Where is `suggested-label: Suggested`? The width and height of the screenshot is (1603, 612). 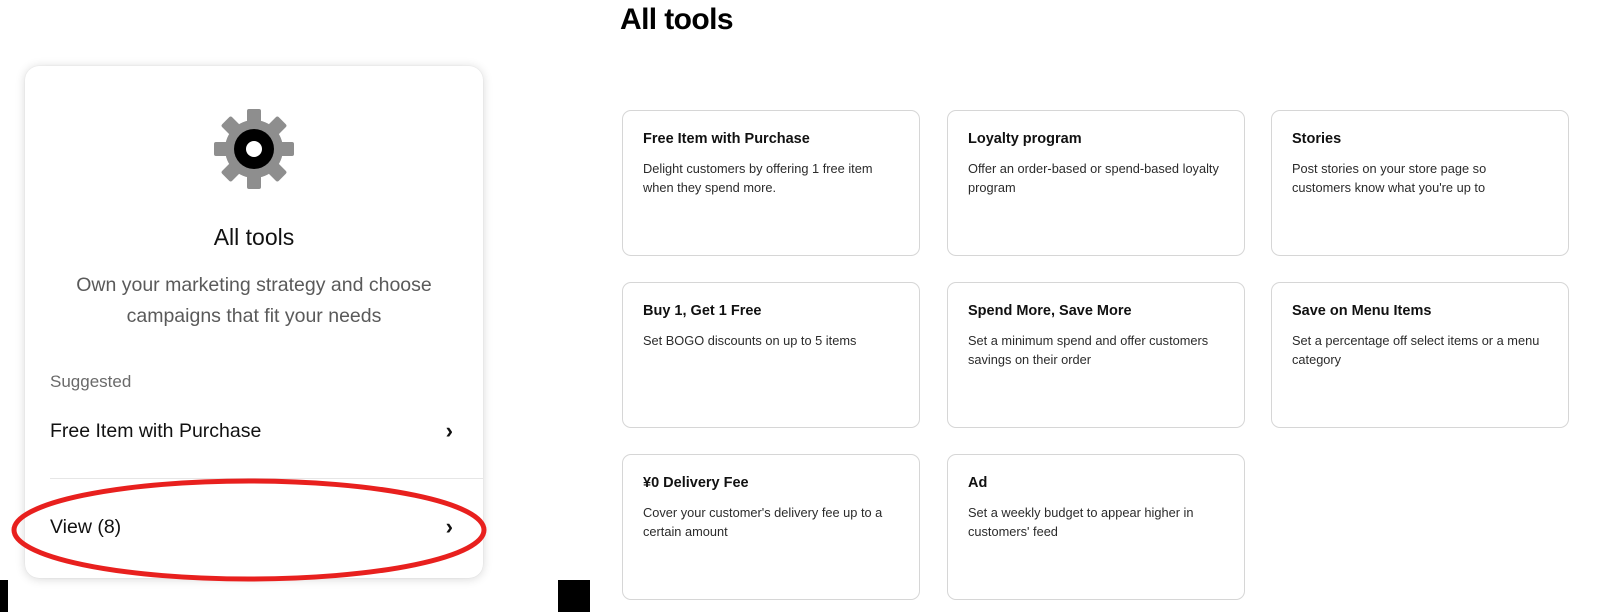 suggested-label: Suggested is located at coordinates (91, 381).